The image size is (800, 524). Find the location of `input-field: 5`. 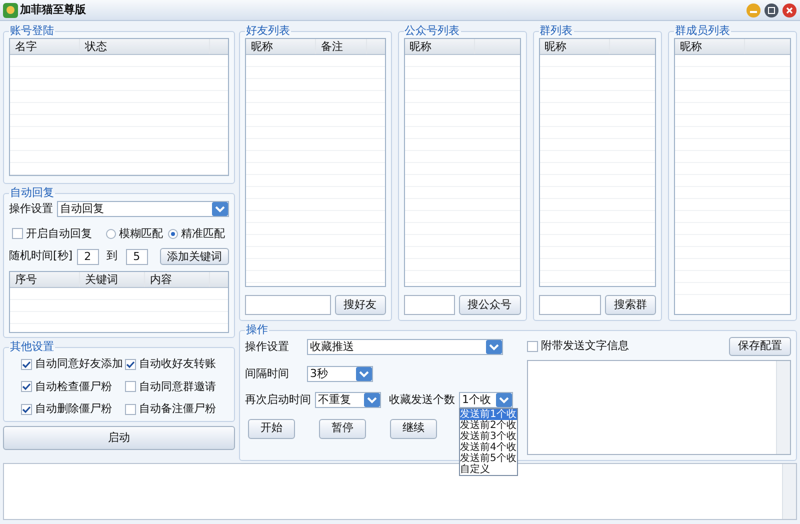

input-field: 5 is located at coordinates (137, 256).